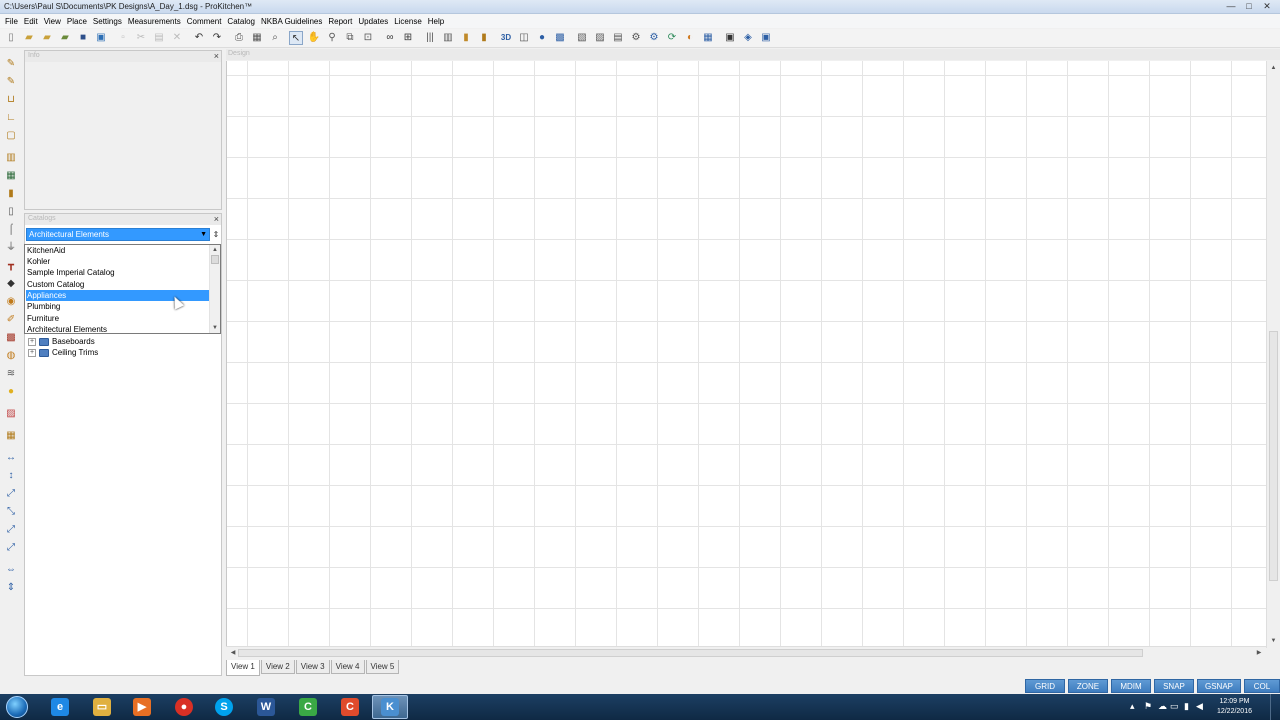 The image size is (1280, 720). What do you see at coordinates (466, 38) in the screenshot?
I see `door-icon: ▮` at bounding box center [466, 38].